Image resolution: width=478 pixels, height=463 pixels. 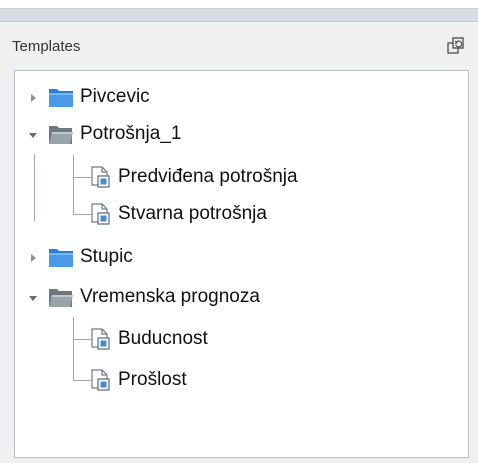 What do you see at coordinates (249, 18) in the screenshot?
I see `splitter-grip-icon` at bounding box center [249, 18].